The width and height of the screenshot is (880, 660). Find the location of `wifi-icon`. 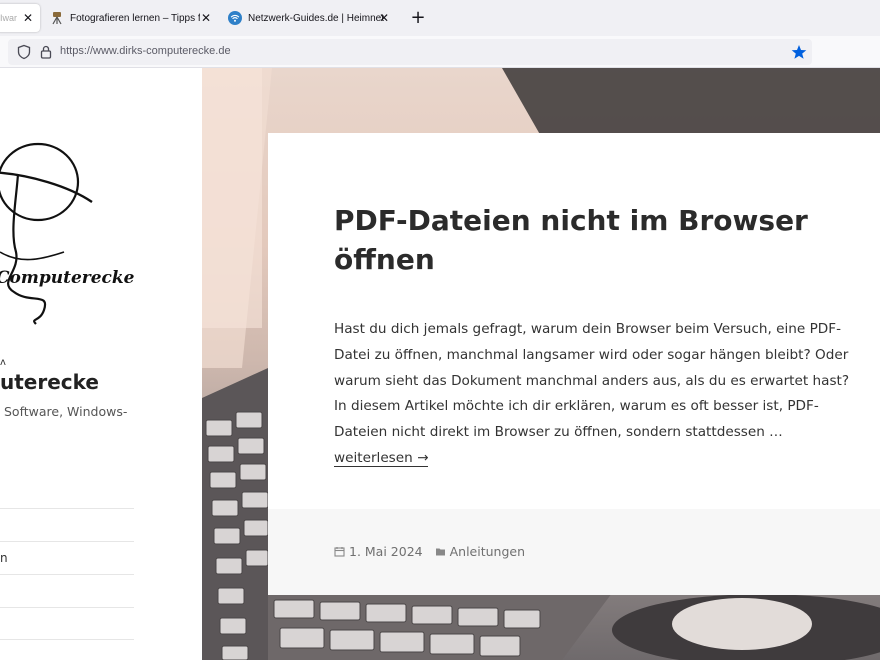

wifi-icon is located at coordinates (235, 18).